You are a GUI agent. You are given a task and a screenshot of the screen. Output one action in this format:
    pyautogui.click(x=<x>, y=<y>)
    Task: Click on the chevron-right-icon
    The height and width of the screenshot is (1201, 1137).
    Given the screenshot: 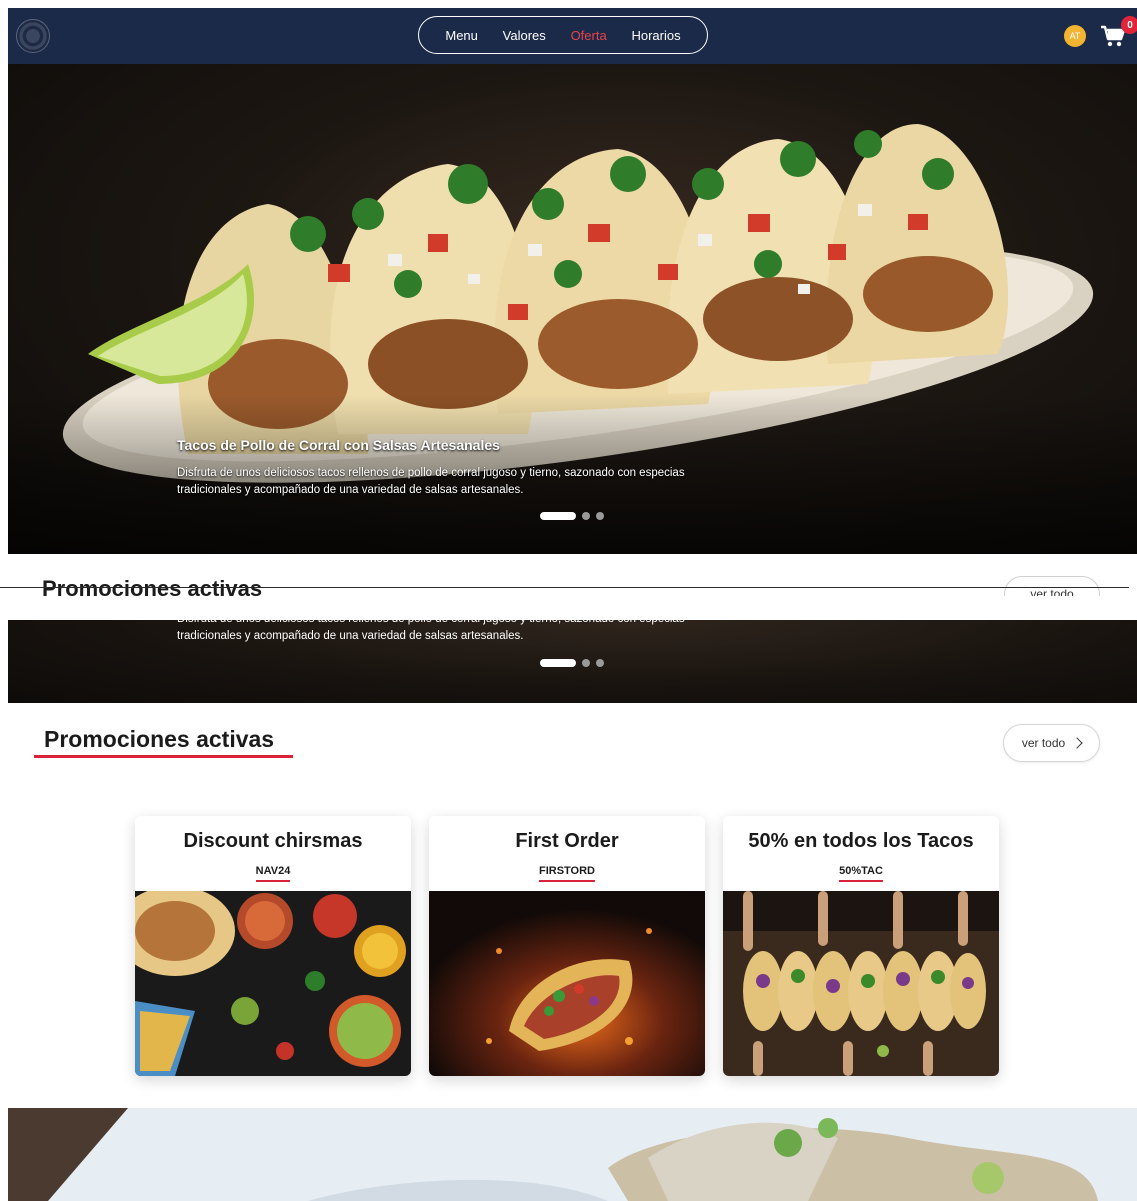 What is the action you would take?
    pyautogui.click(x=1077, y=743)
    